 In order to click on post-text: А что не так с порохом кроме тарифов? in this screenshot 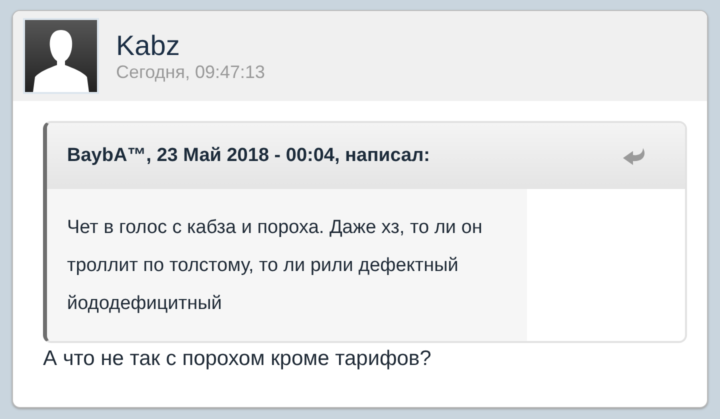, I will do `click(237, 359)`.